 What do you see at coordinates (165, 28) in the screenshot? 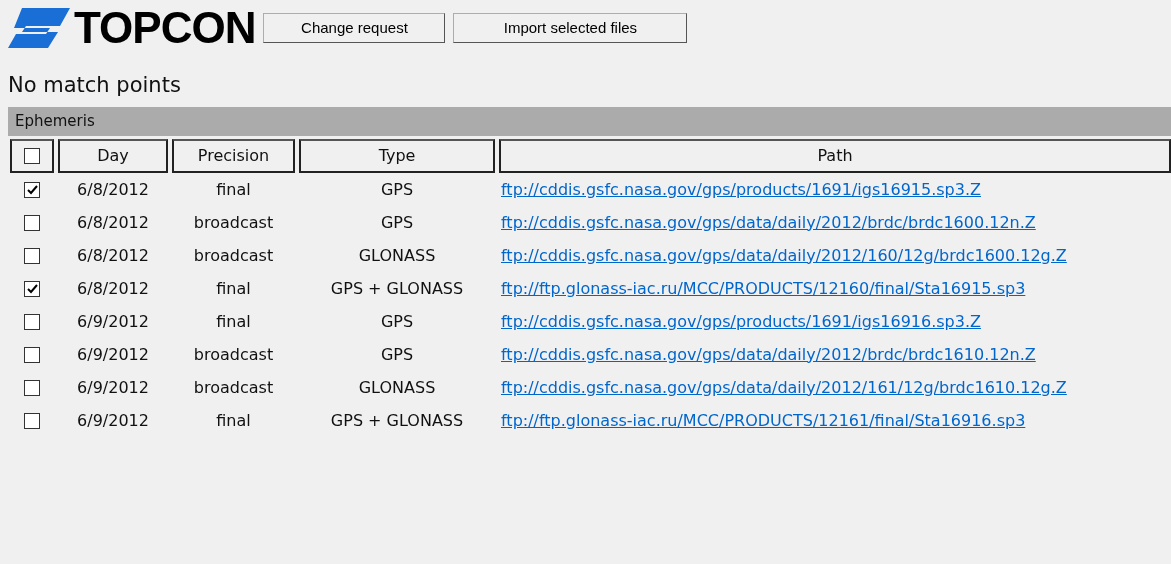
I see `logo-text: TOPCON` at bounding box center [165, 28].